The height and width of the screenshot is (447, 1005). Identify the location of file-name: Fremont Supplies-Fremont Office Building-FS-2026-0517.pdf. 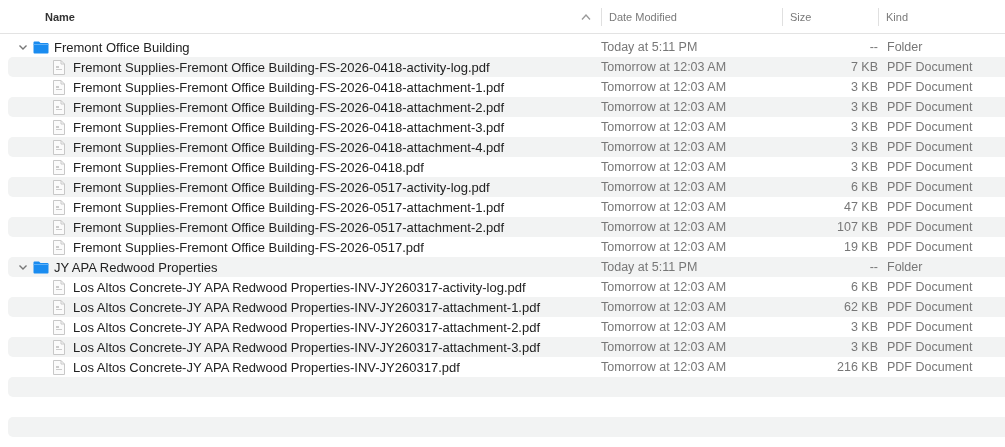
(248, 247).